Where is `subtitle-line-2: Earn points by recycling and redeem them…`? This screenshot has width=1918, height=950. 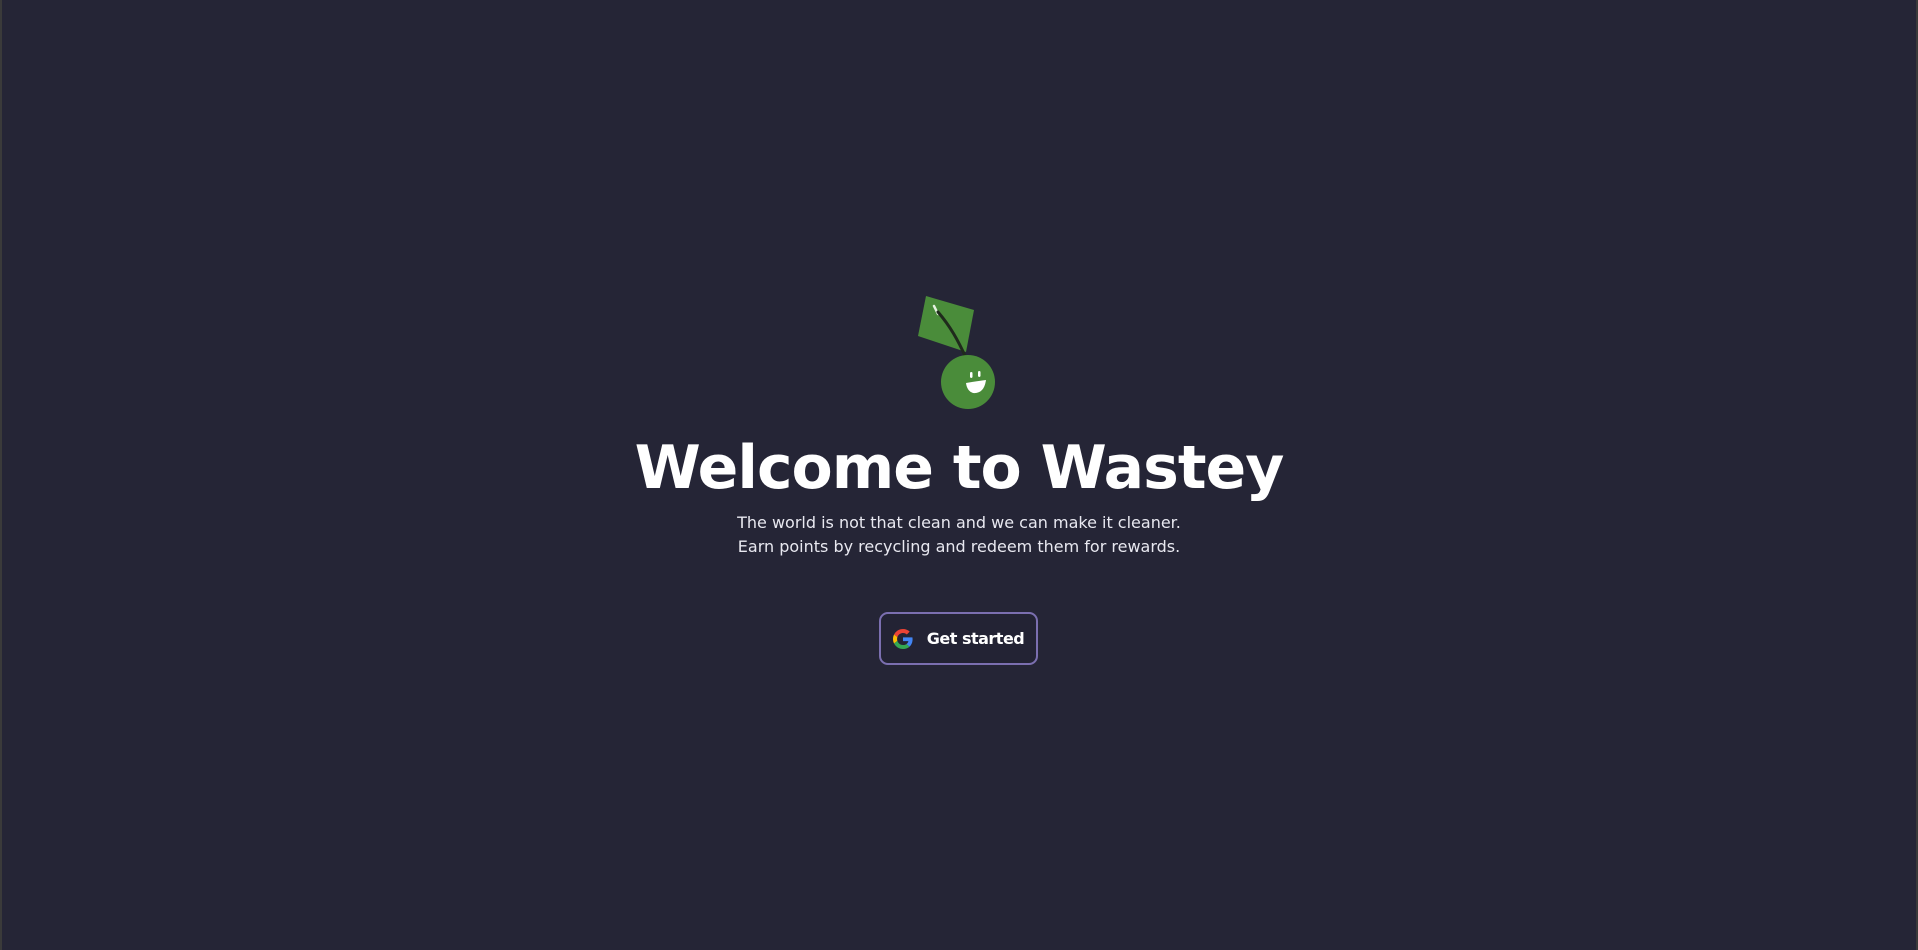 subtitle-line-2: Earn points by recycling and redeem them… is located at coordinates (959, 546).